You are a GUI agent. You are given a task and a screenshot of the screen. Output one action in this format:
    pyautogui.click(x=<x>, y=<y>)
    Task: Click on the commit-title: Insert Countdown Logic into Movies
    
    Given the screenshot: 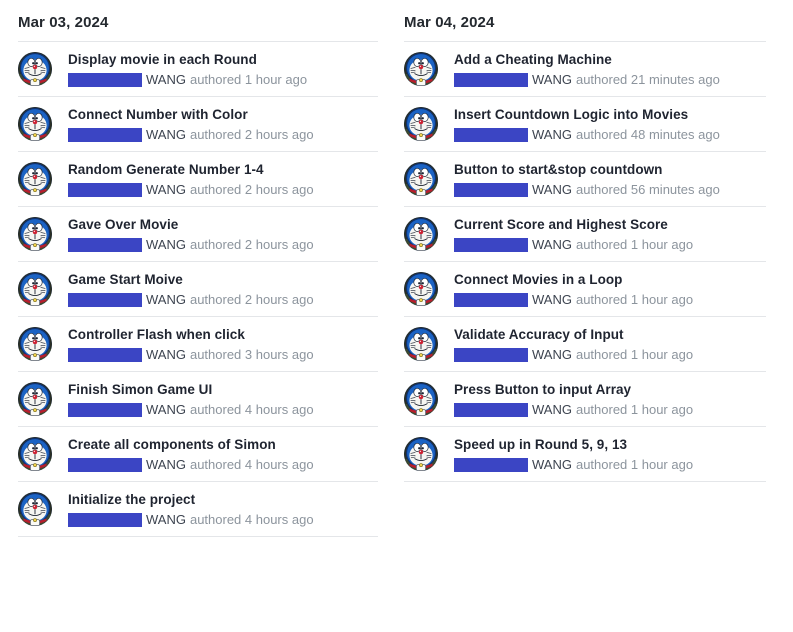 What is the action you would take?
    pyautogui.click(x=610, y=114)
    